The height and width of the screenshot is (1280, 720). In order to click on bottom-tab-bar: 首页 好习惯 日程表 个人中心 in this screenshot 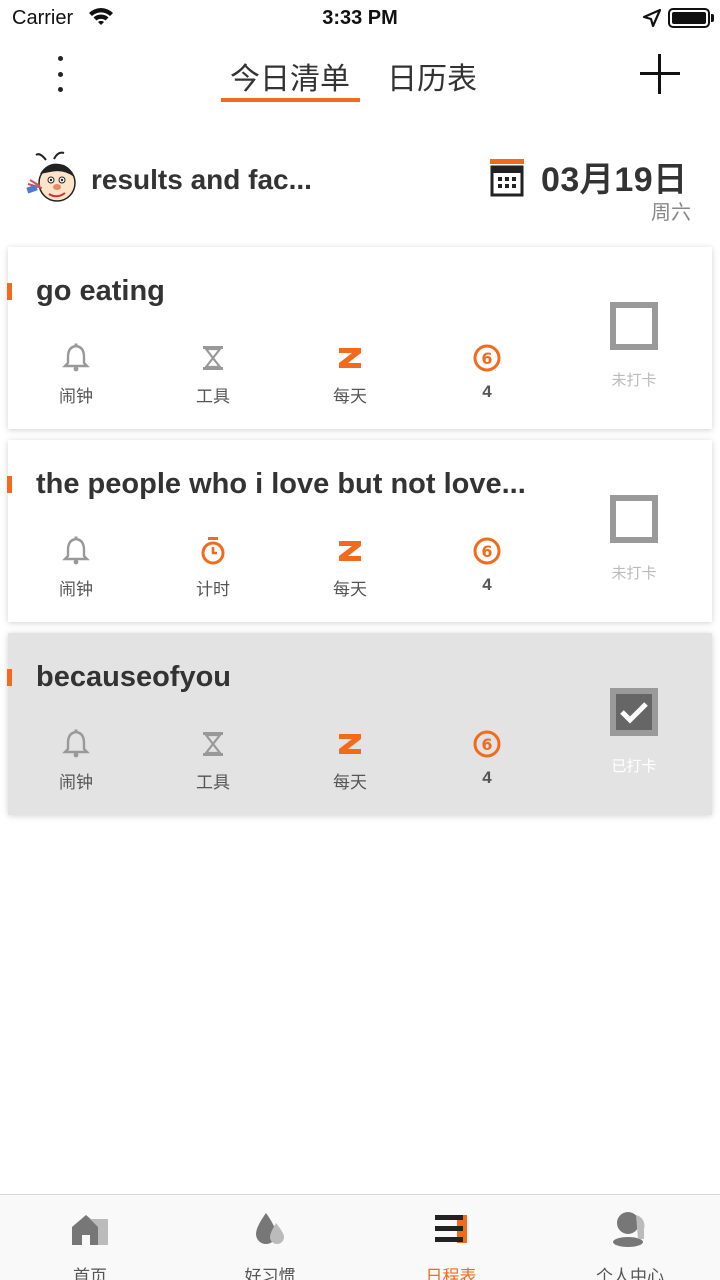, I will do `click(360, 1237)`.